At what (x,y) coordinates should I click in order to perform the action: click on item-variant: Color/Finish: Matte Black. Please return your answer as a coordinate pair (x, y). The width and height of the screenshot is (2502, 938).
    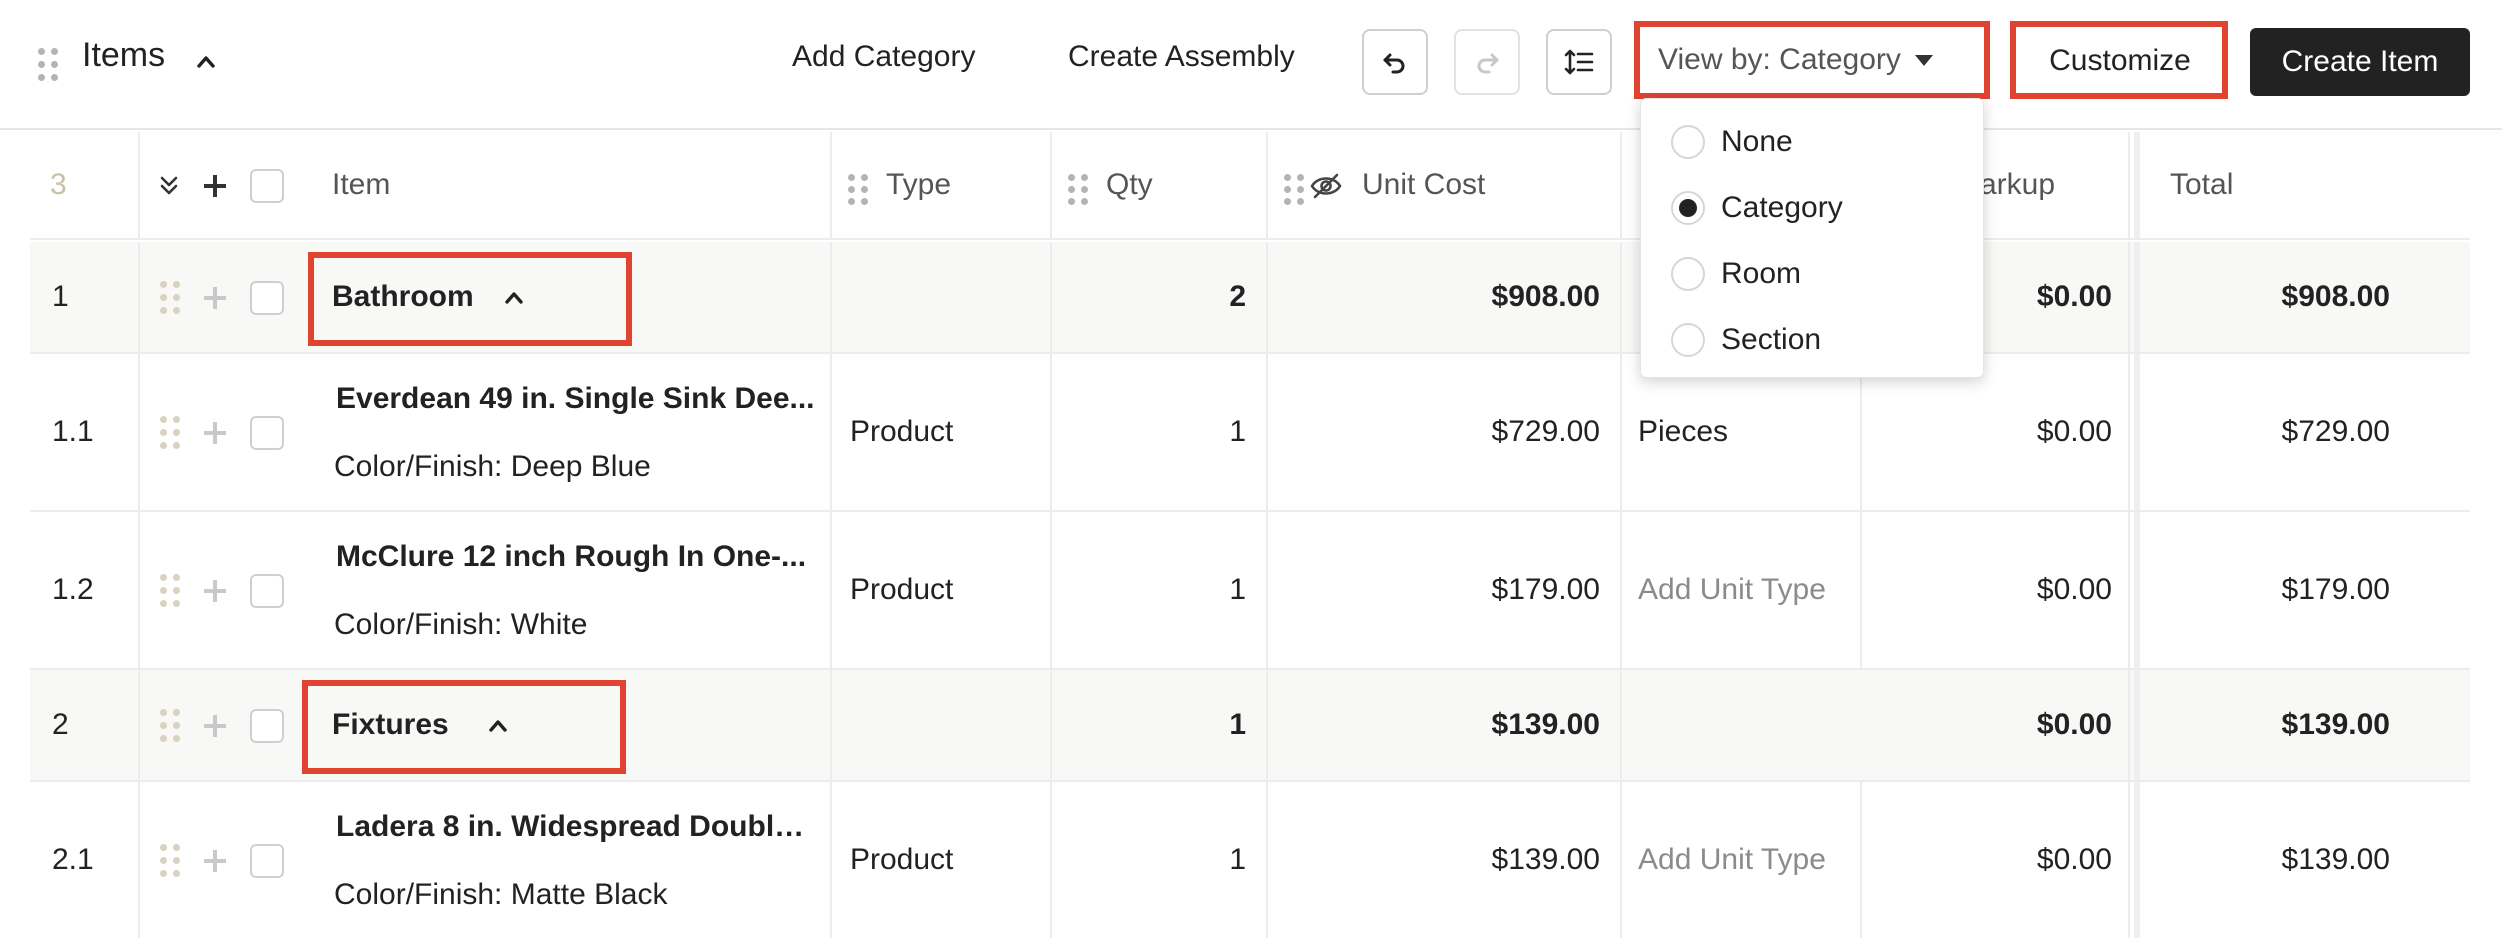
    Looking at the image, I should click on (501, 894).